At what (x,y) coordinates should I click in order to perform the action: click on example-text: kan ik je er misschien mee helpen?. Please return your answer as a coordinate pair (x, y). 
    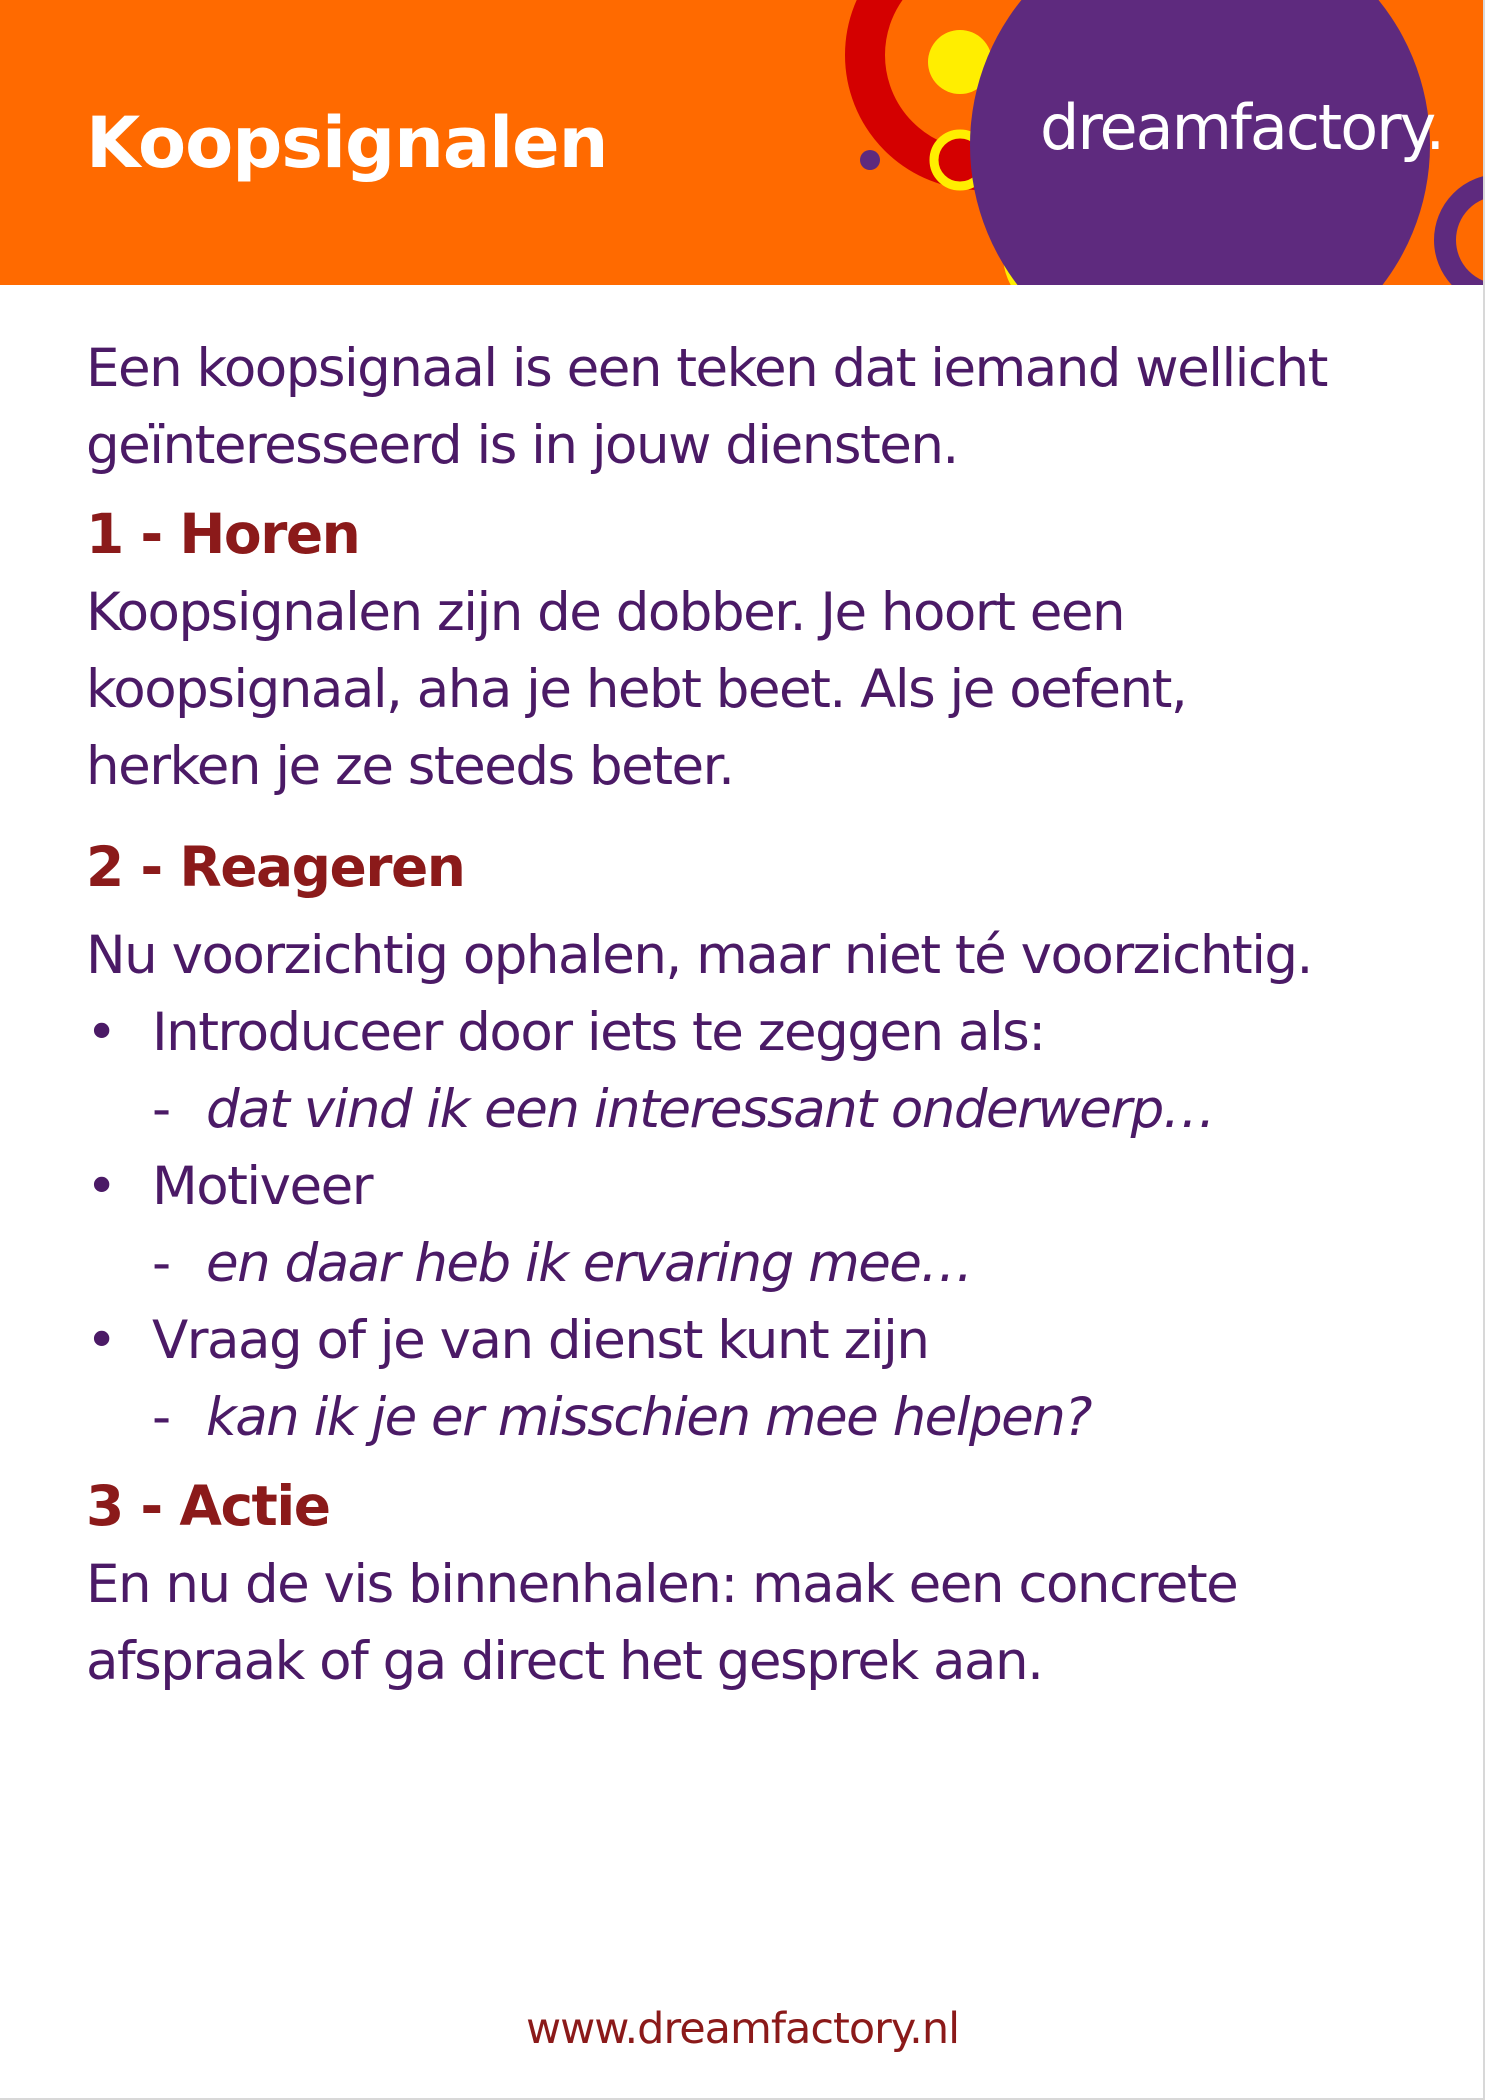
    Looking at the image, I should click on (649, 1417).